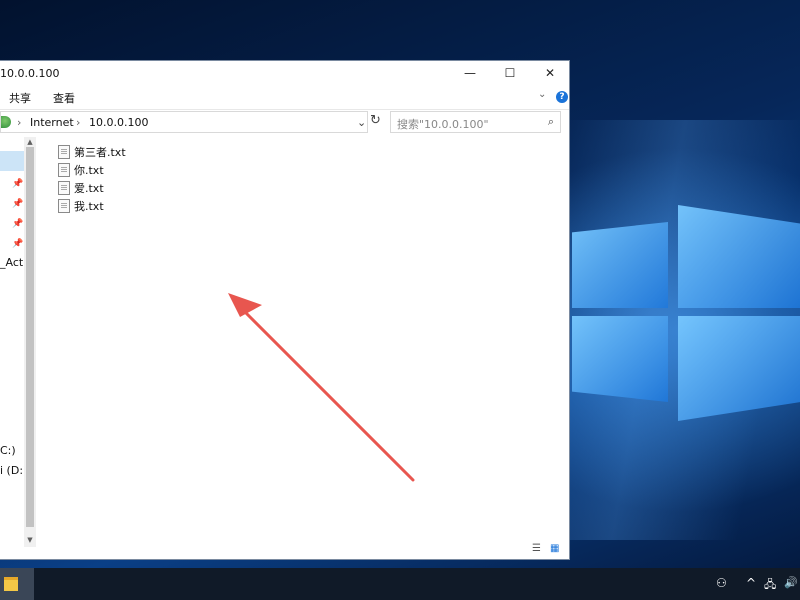  What do you see at coordinates (18, 342) in the screenshot?
I see `navigation-pane: 📌 📌 📌 📌 _Acti C:) i (D:) ▲ ▼` at bounding box center [18, 342].